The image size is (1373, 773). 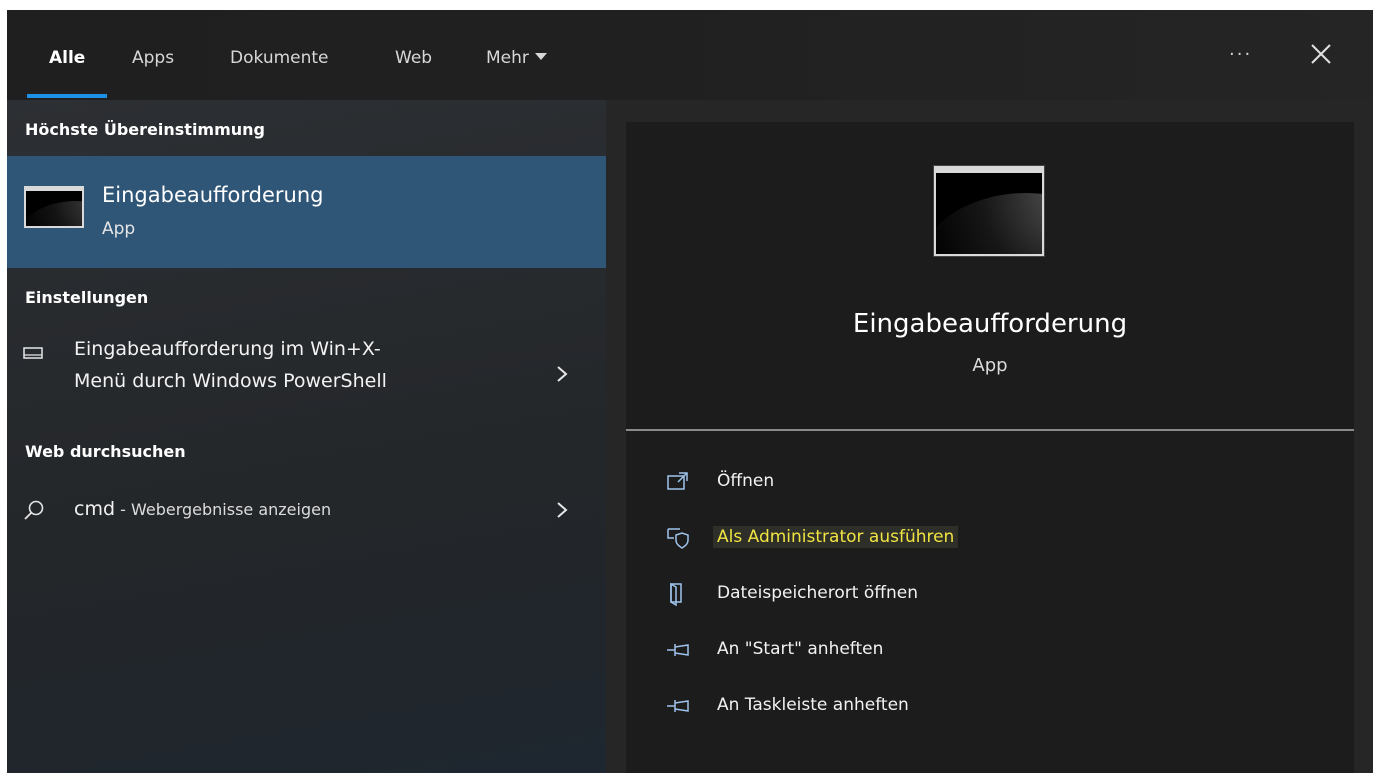 I want to click on action-open: Öffnen, so click(x=990, y=482).